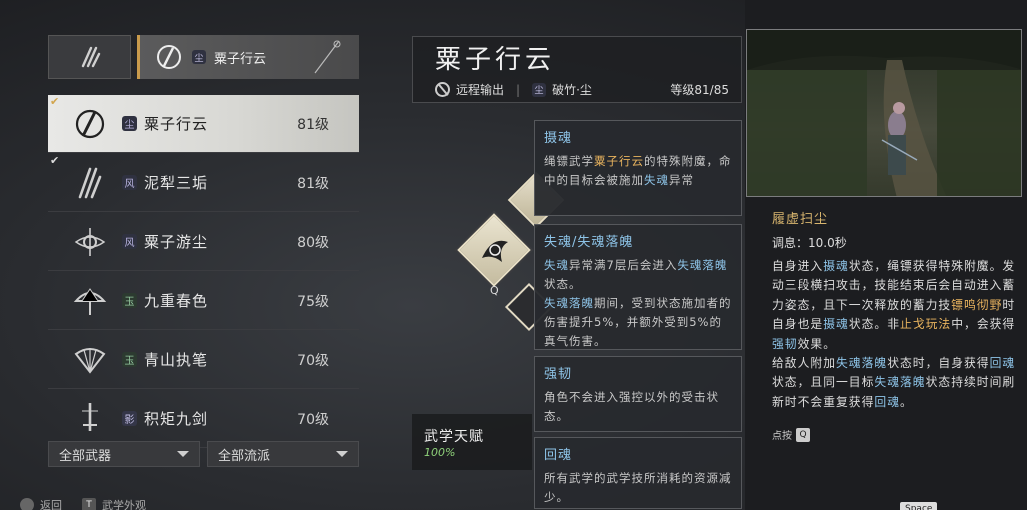 This screenshot has height=510, width=1027. What do you see at coordinates (823, 382) in the screenshot?
I see `text-segment: 状态，且同一目标` at bounding box center [823, 382].